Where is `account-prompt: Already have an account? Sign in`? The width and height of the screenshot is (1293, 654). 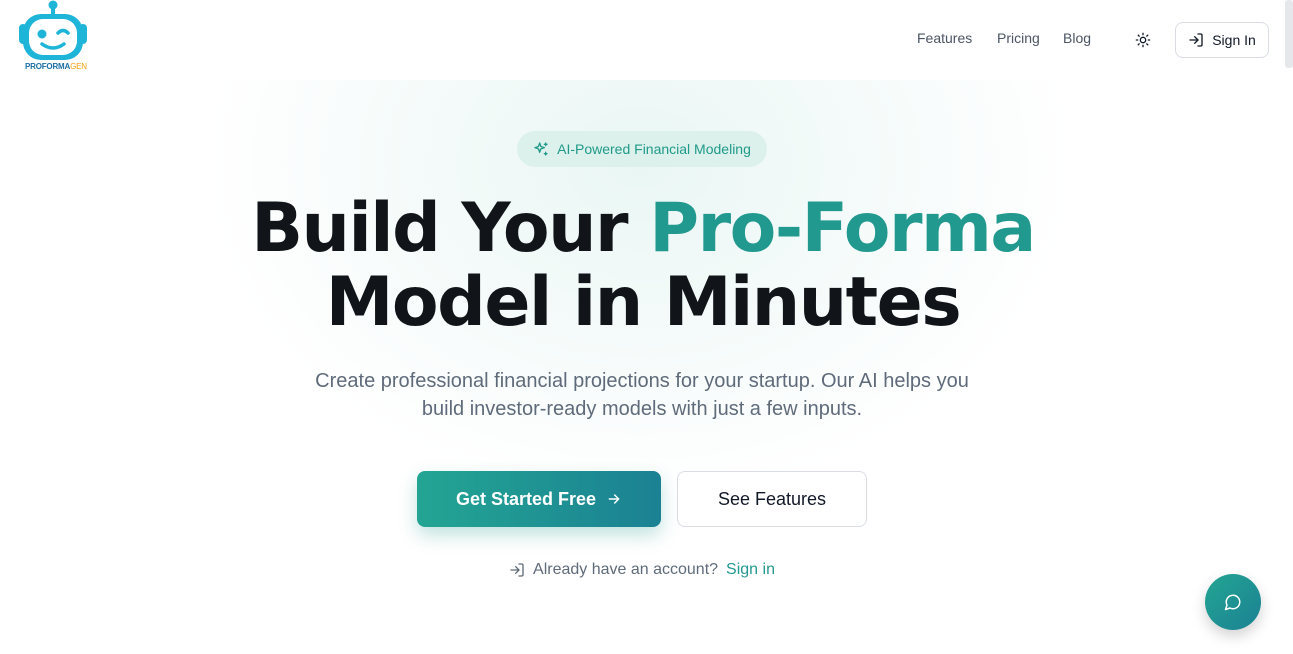
account-prompt: Already have an account? Sign in is located at coordinates (642, 570).